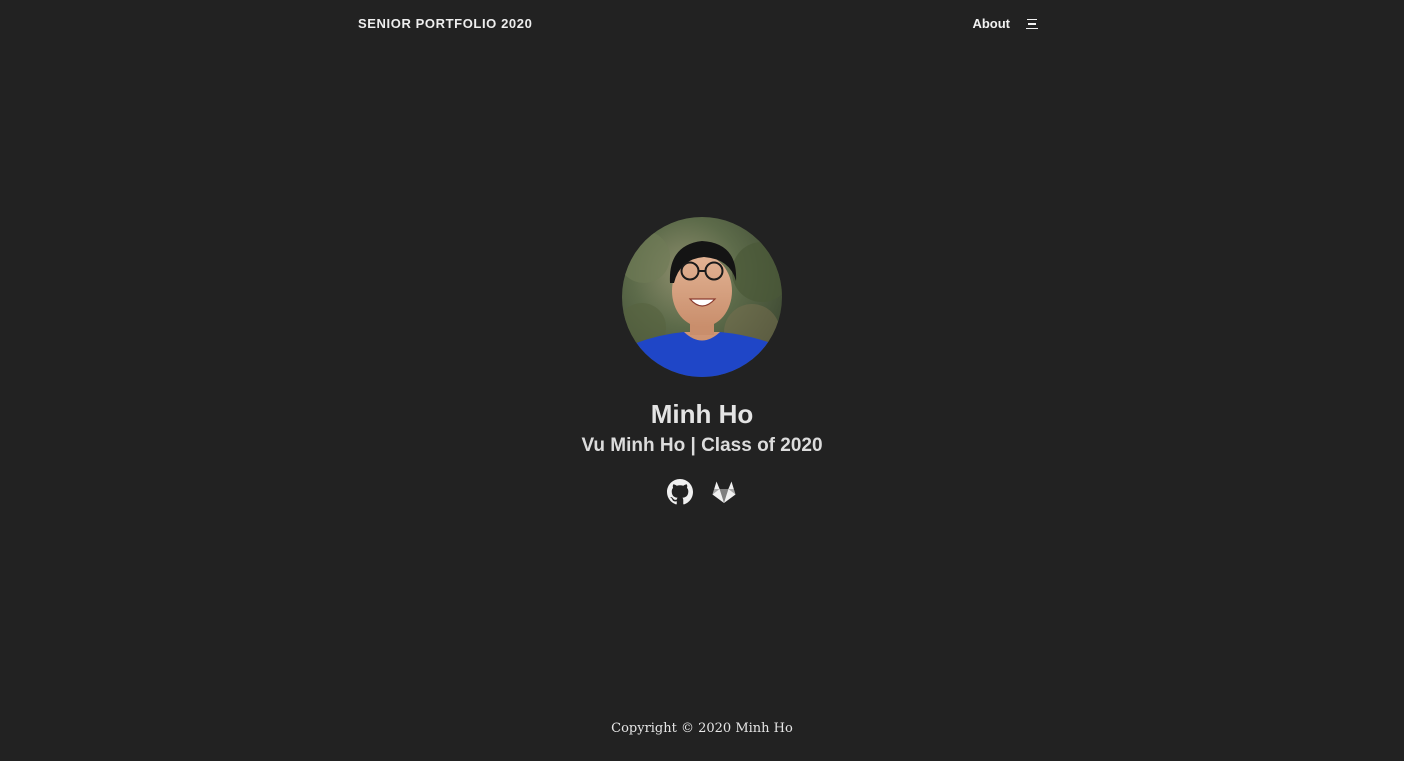 The width and height of the screenshot is (1404, 761). I want to click on hamburger-menu-icon, so click(1033, 24).